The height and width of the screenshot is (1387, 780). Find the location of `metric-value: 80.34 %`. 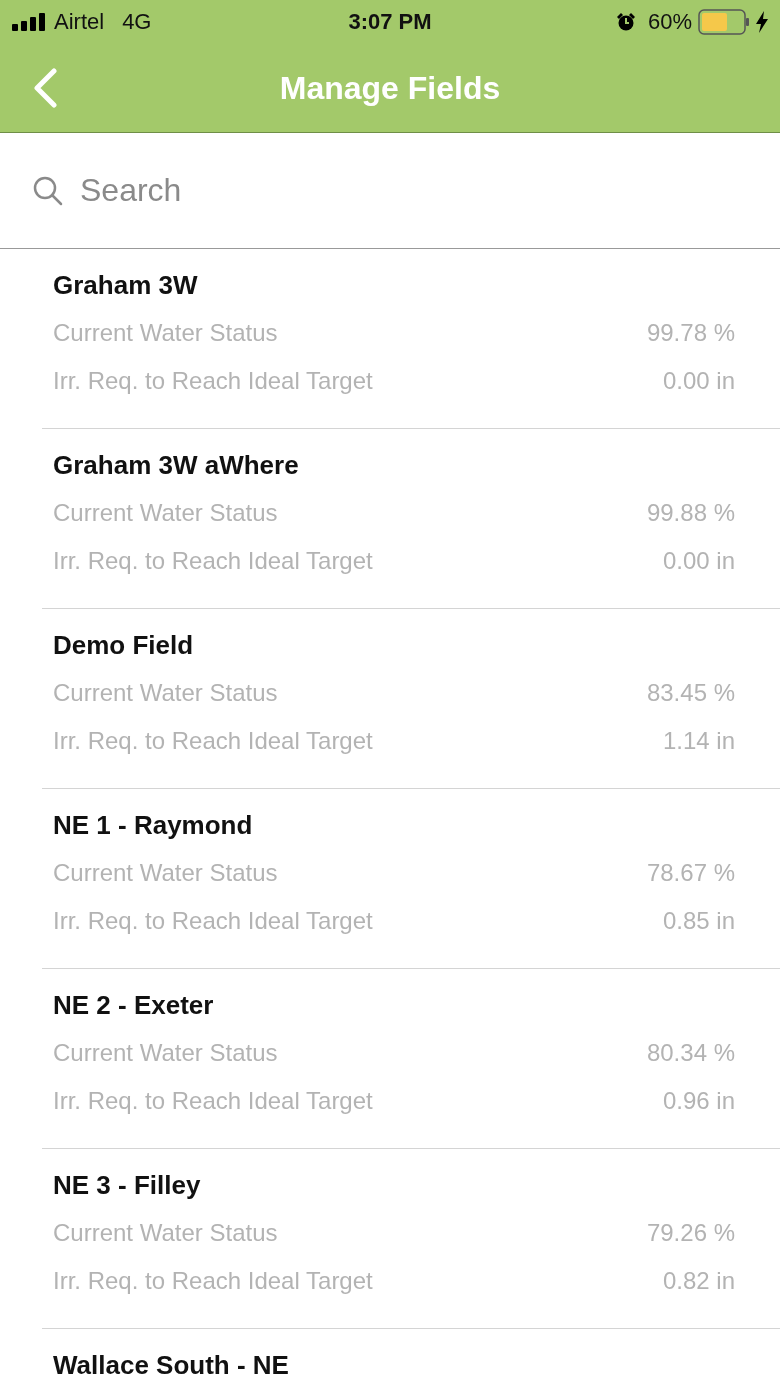

metric-value: 80.34 % is located at coordinates (690, 1053).